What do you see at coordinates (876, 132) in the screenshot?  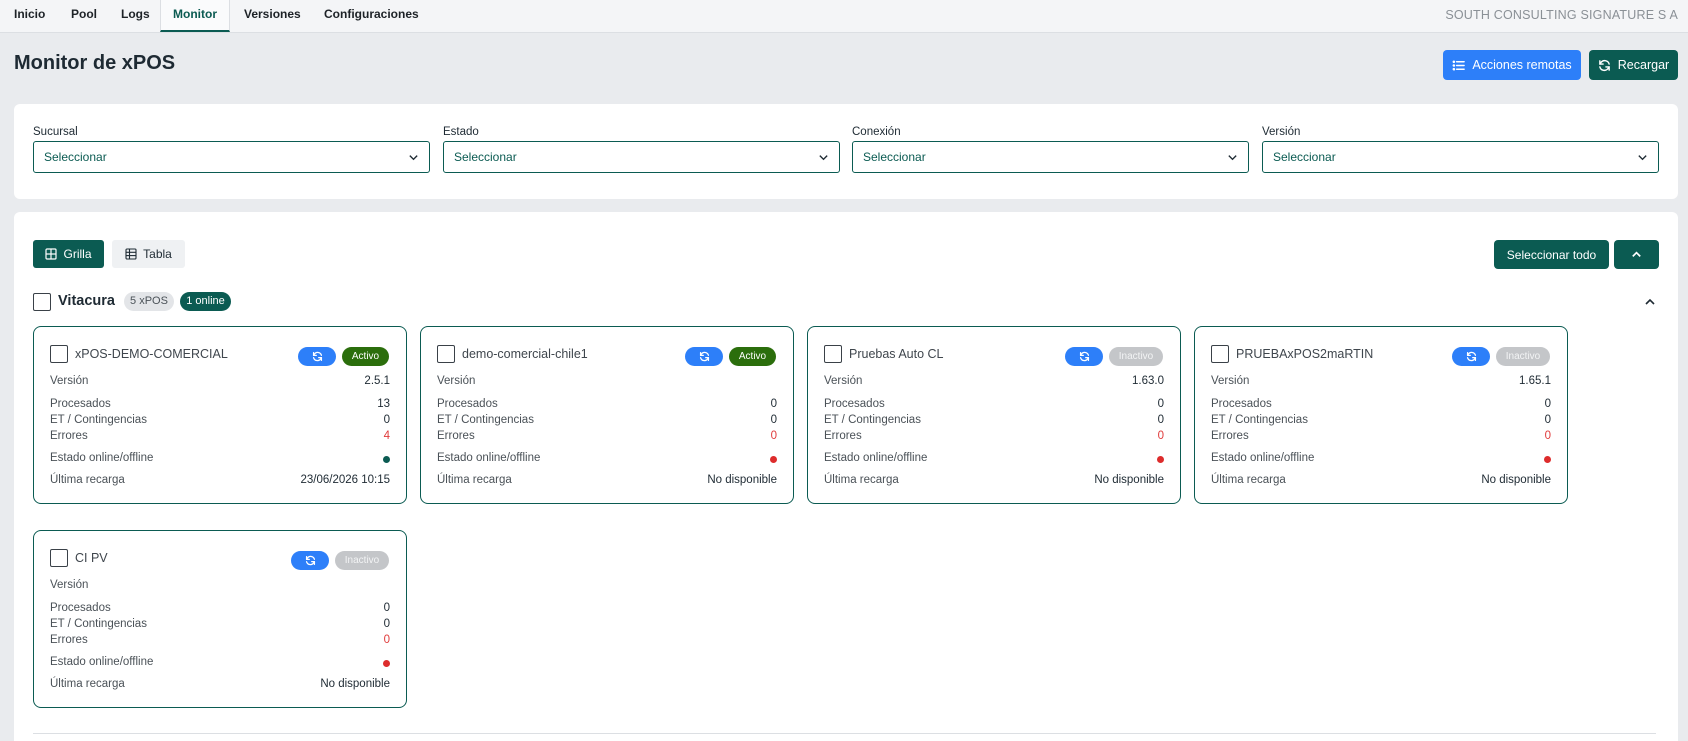 I see `filter-label-conexion: Conexión` at bounding box center [876, 132].